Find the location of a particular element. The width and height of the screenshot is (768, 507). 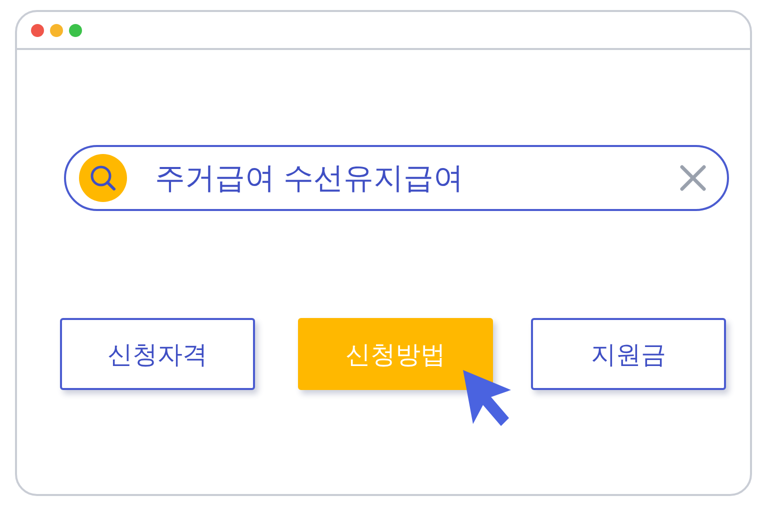

close-icon is located at coordinates (693, 178).